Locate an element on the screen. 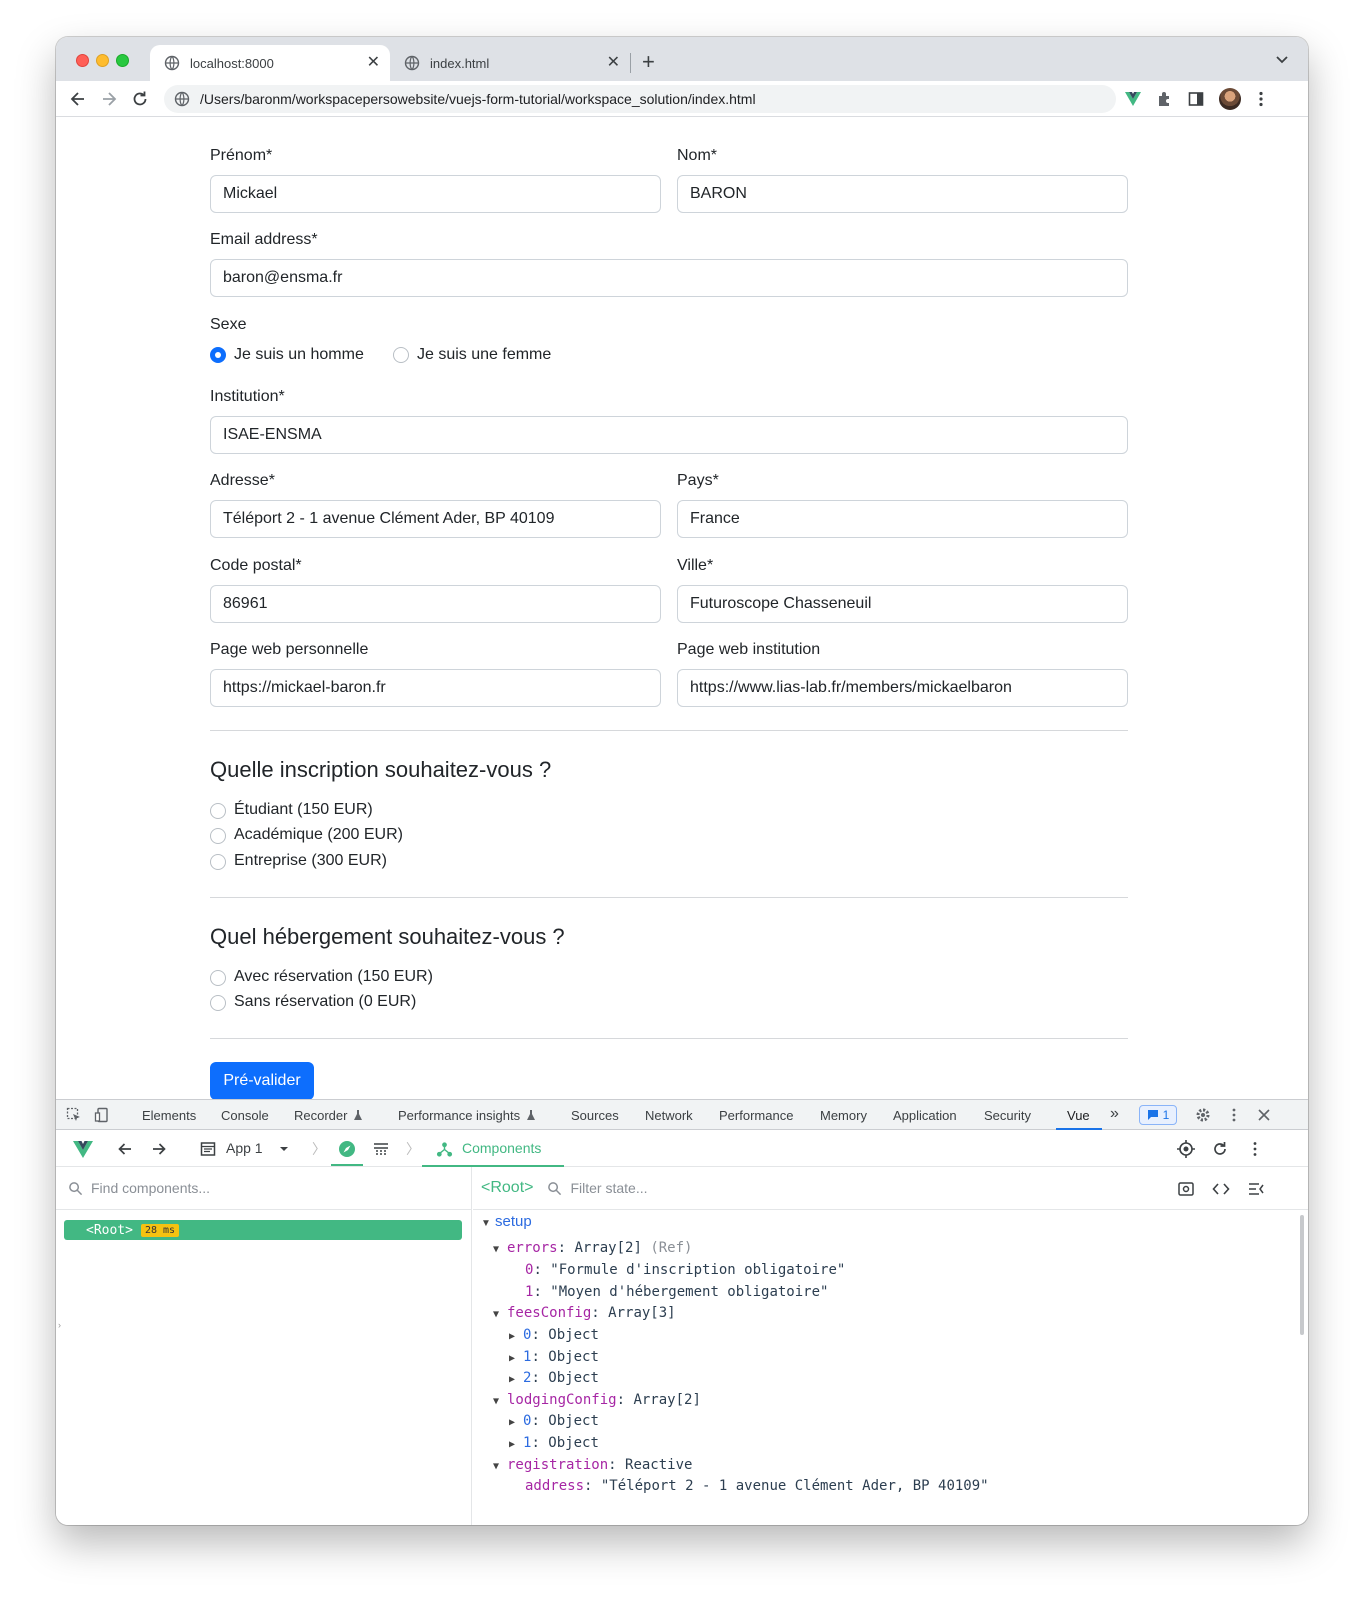  state-row-fees-0: ▶ 0: Object is located at coordinates (554, 1335).